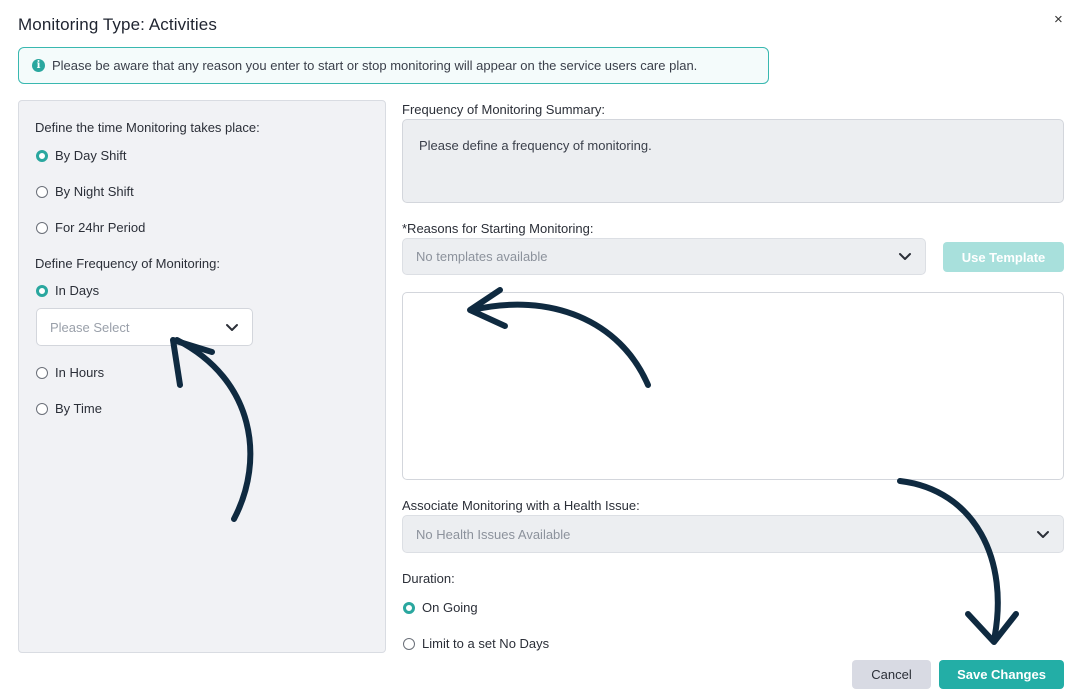 The image size is (1078, 700). What do you see at coordinates (117, 24) in the screenshot?
I see `dialog-title: Monitoring Type: Activities` at bounding box center [117, 24].